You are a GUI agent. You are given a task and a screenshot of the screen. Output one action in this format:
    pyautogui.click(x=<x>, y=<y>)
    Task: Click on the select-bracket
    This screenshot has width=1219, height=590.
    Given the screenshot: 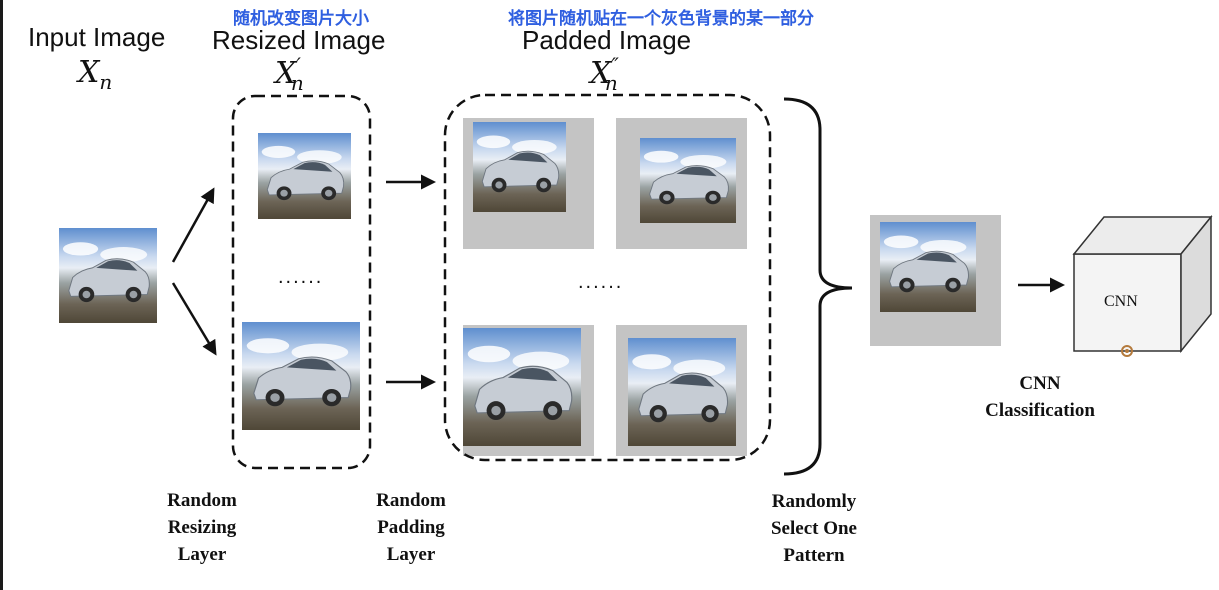 What is the action you would take?
    pyautogui.click(x=818, y=286)
    